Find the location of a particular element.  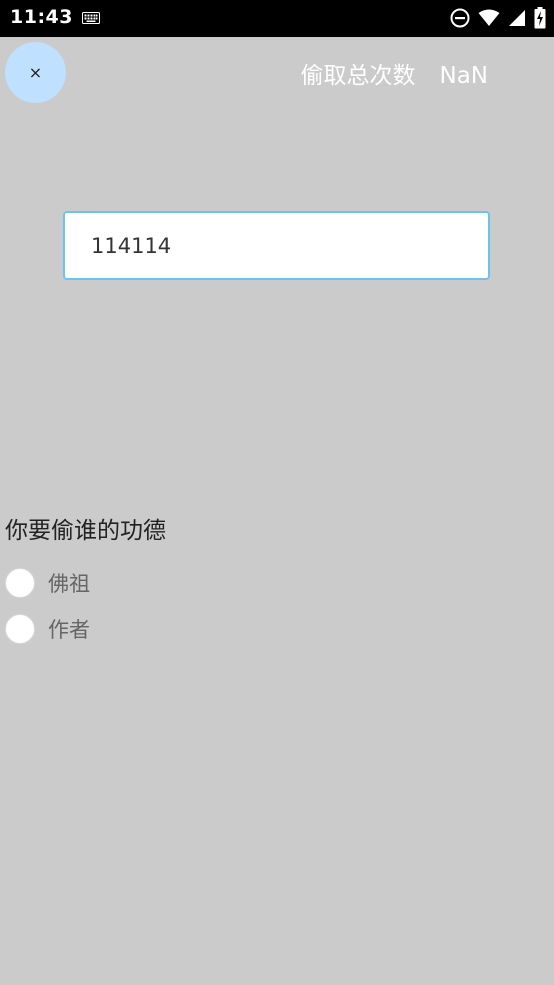

radio-label: 佛祖 is located at coordinates (69, 584).